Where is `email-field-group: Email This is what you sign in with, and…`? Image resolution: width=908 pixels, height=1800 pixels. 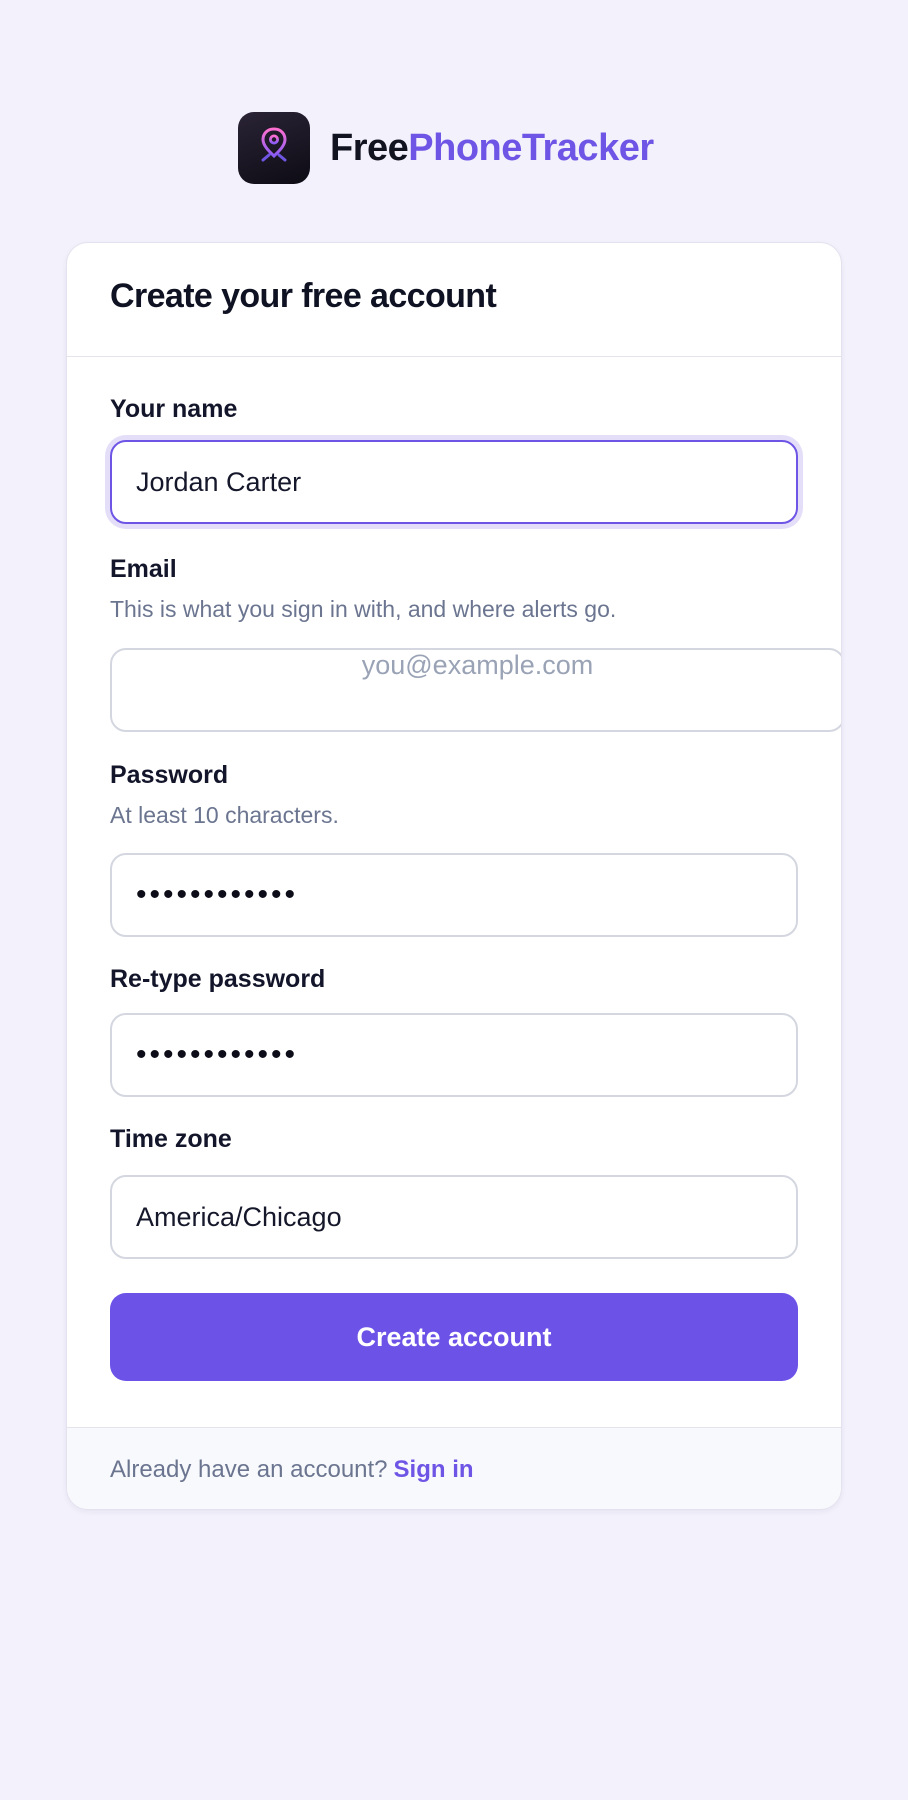 email-field-group: Email This is what you sign in with, and… is located at coordinates (454, 589).